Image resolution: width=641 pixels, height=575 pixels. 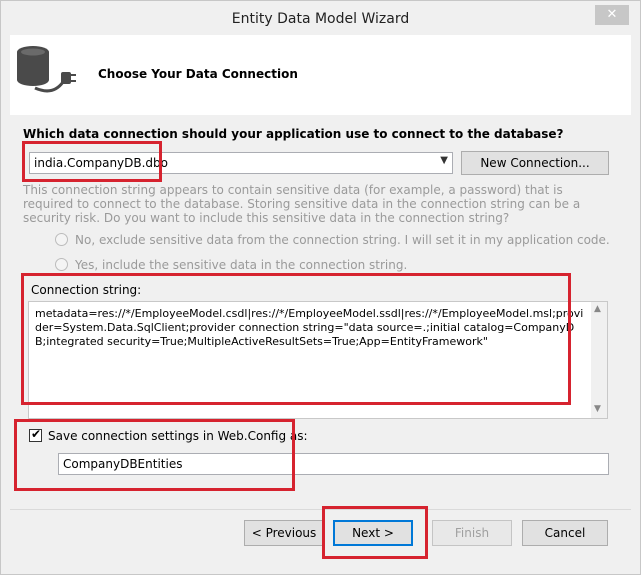 What do you see at coordinates (597, 309) in the screenshot?
I see `scroll-up-icon: ▲` at bounding box center [597, 309].